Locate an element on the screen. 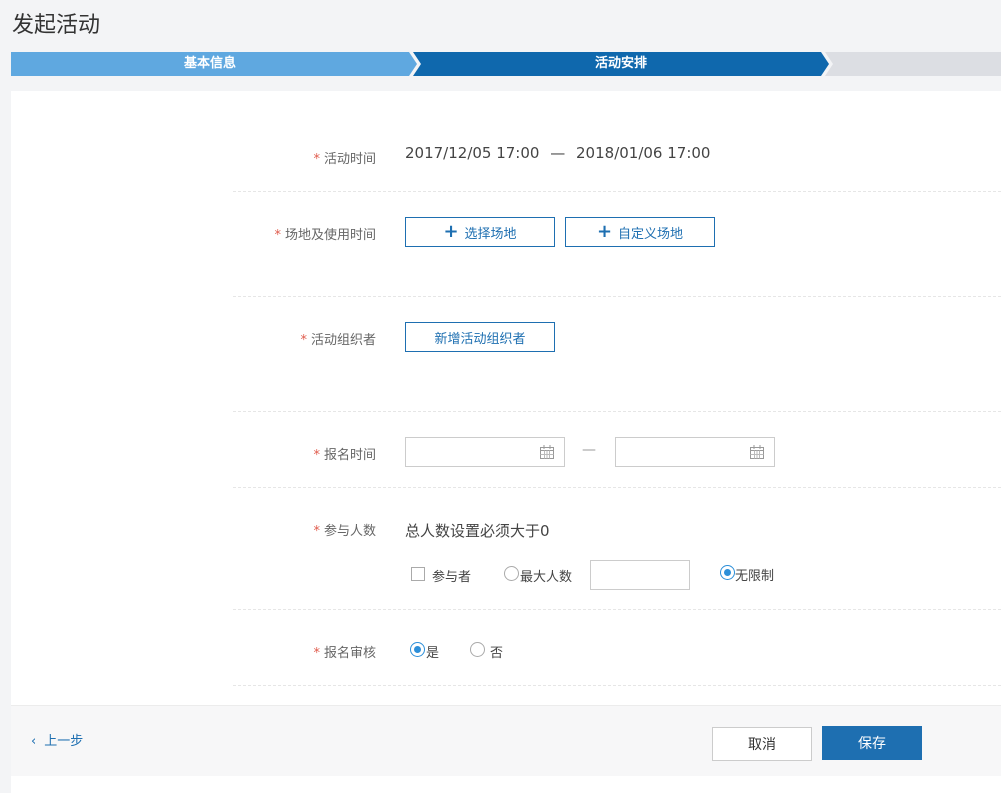 Image resolution: width=1001 pixels, height=793 pixels. review-label: * 报名审核 is located at coordinates (344, 653).